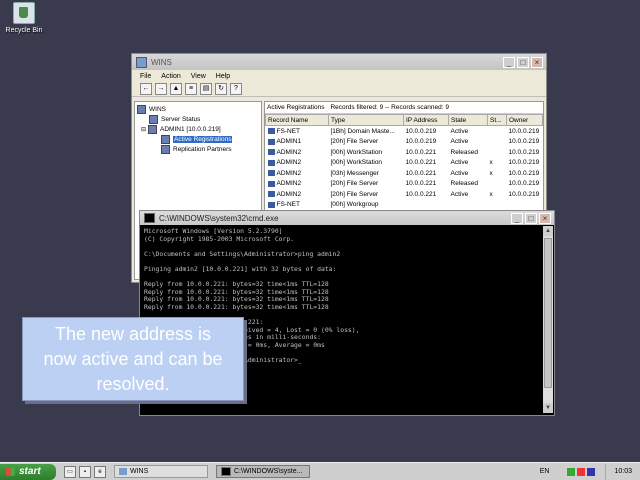 The width and height of the screenshot is (640, 480). I want to click on col-type: Type, so click(366, 120).